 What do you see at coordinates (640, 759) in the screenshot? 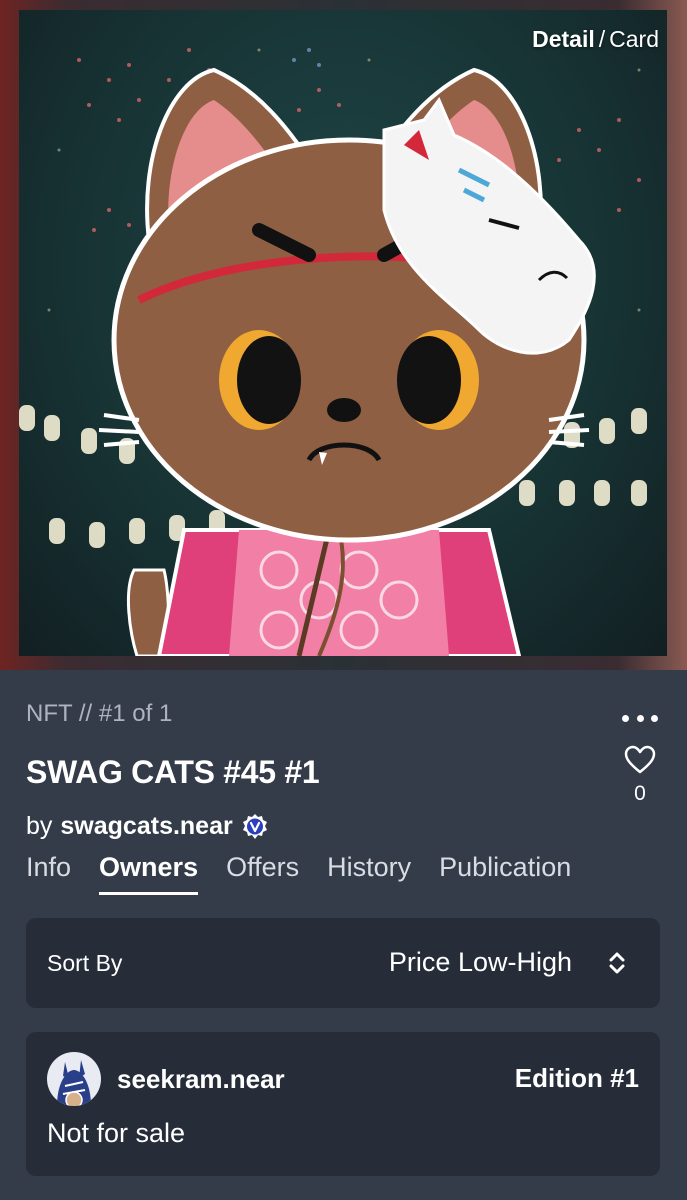
I see `heart-icon` at bounding box center [640, 759].